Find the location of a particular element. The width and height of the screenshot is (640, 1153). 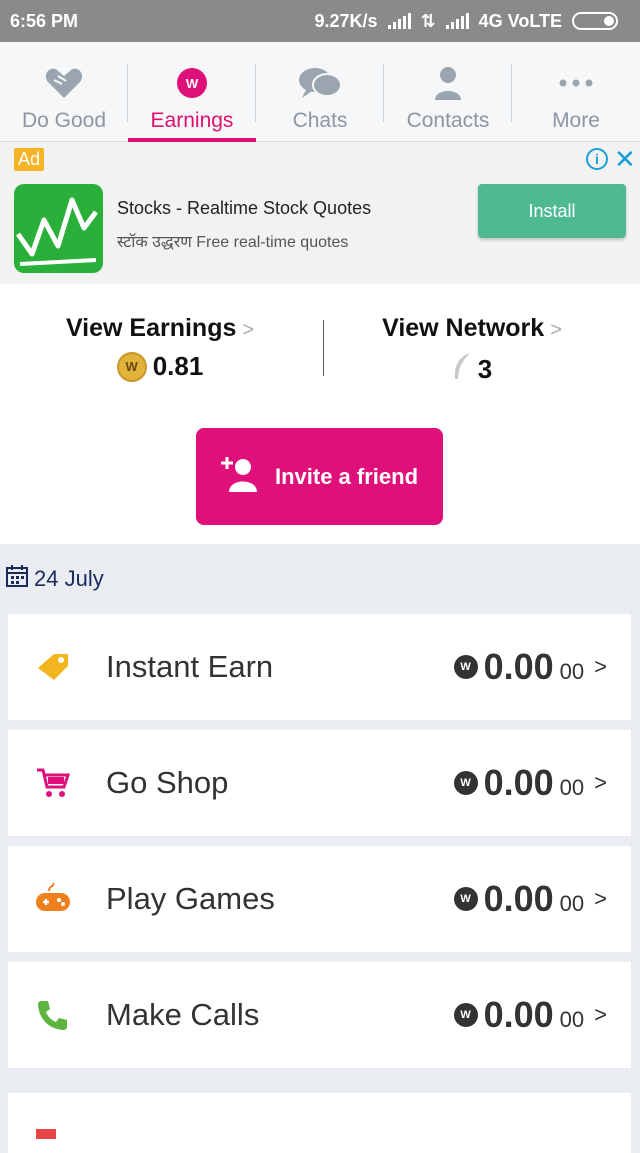

calendar-icon is located at coordinates (17, 579).